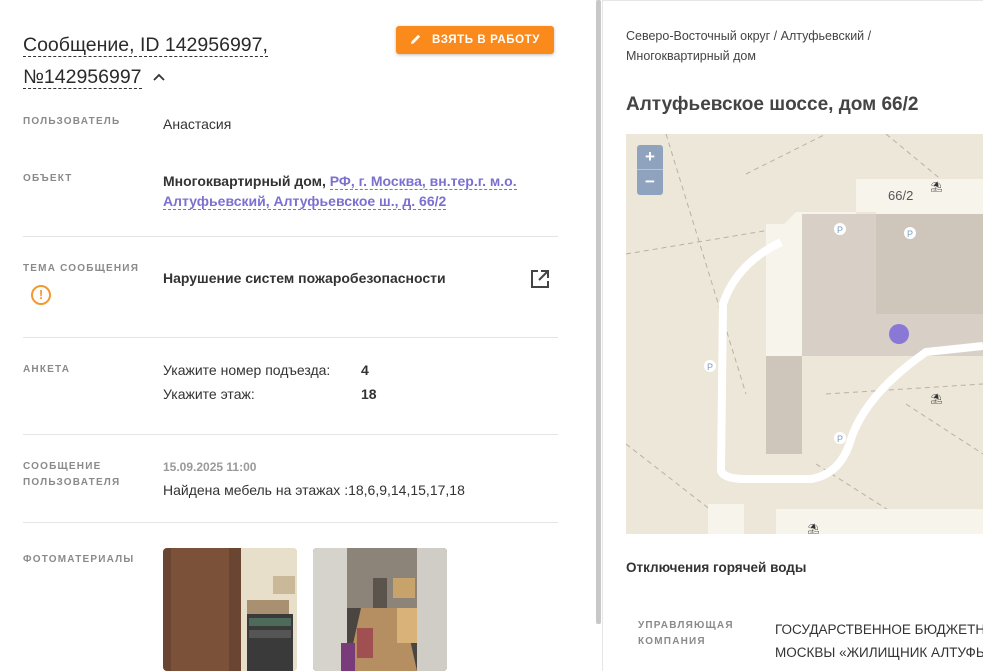 The image size is (983, 671). What do you see at coordinates (369, 394) in the screenshot?
I see `survey-answer: 18` at bounding box center [369, 394].